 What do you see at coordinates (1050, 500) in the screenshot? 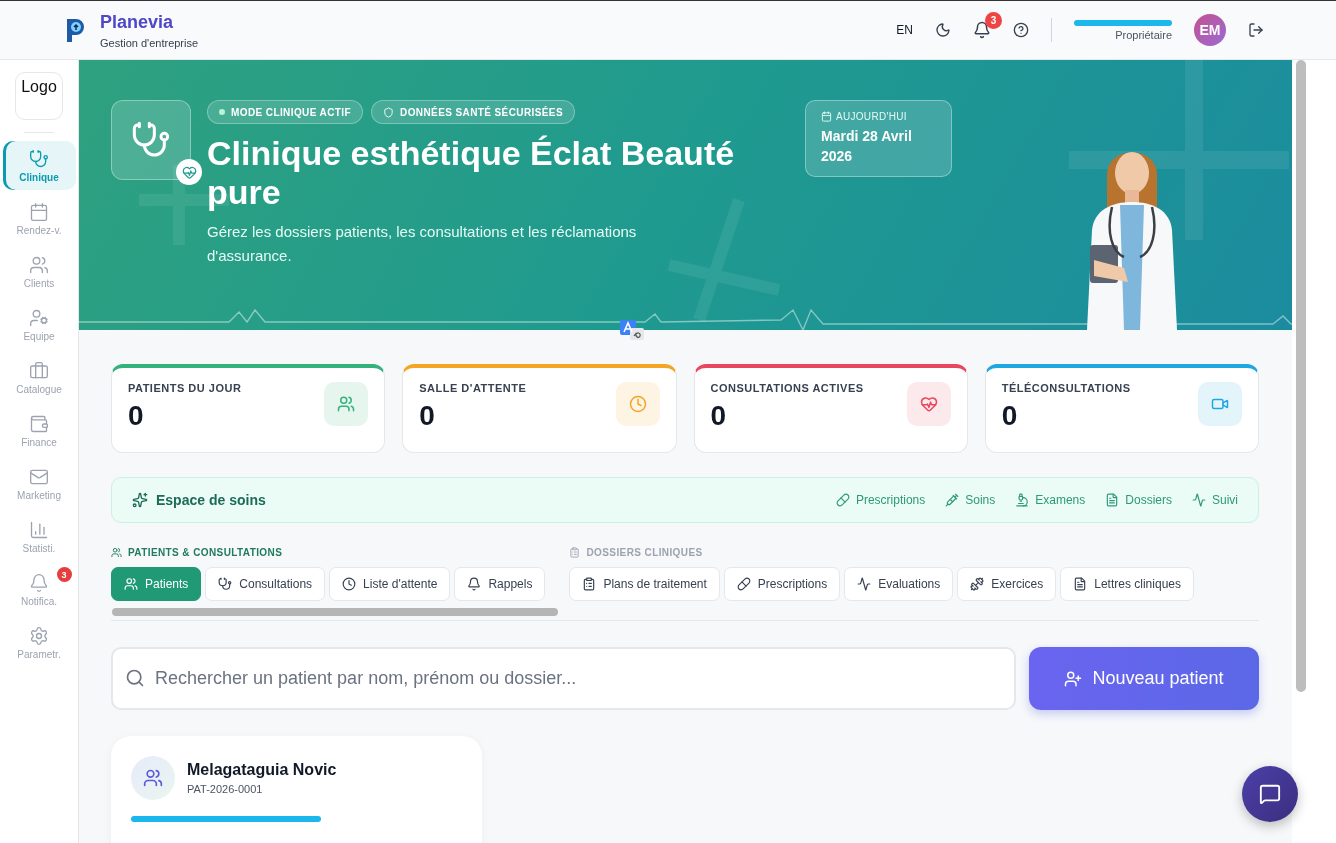
I see `care-link: Examens` at bounding box center [1050, 500].